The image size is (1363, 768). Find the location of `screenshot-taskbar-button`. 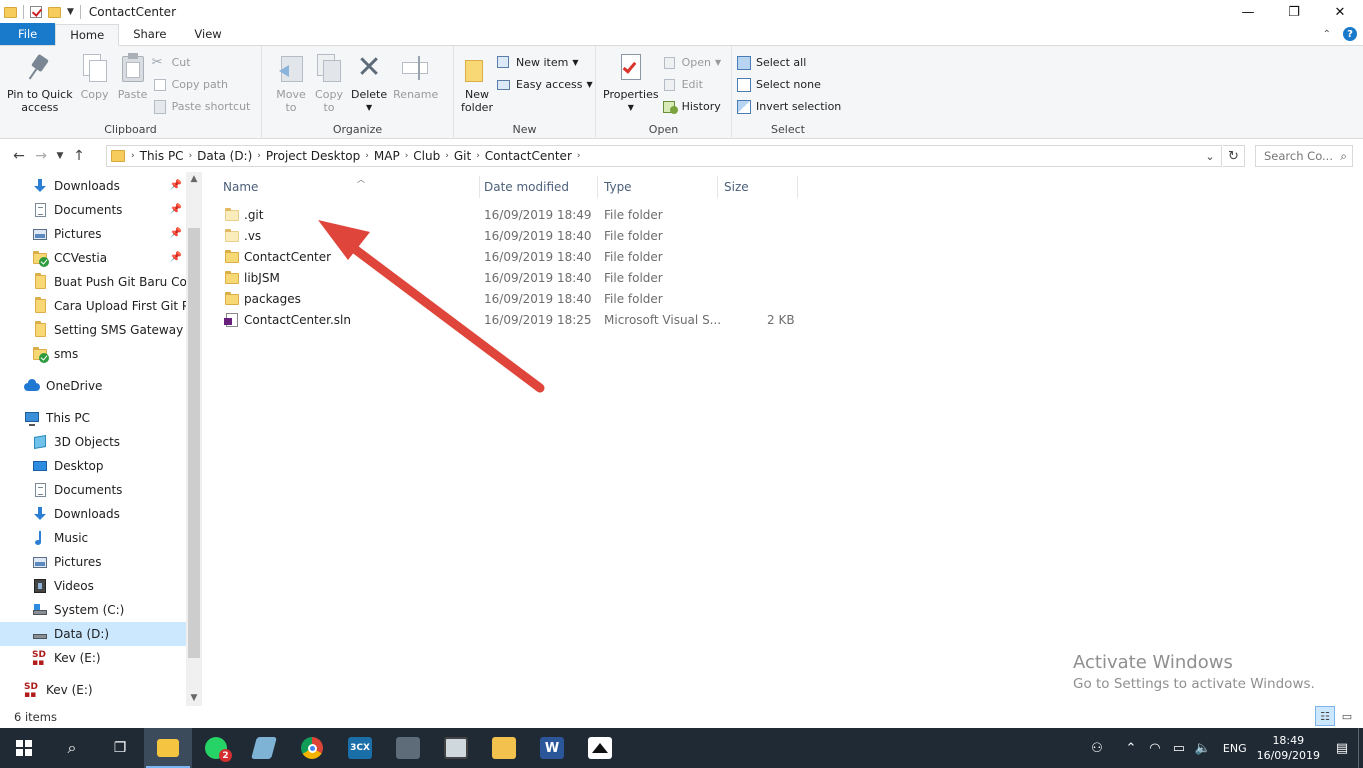

screenshot-taskbar-button is located at coordinates (456, 748).